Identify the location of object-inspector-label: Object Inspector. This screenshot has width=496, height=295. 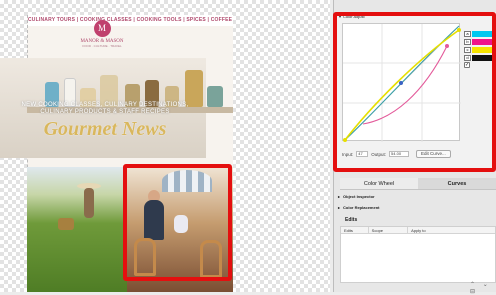
(359, 196).